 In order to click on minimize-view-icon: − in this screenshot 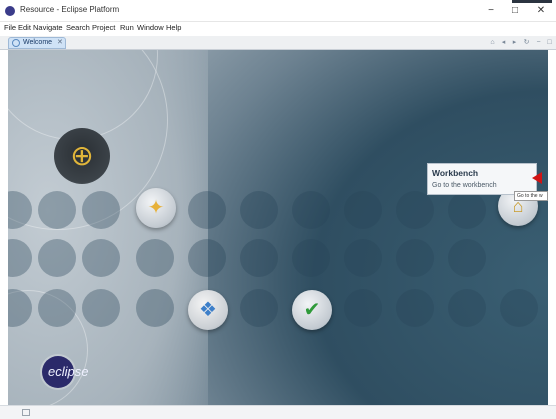, I will do `click(538, 42)`.